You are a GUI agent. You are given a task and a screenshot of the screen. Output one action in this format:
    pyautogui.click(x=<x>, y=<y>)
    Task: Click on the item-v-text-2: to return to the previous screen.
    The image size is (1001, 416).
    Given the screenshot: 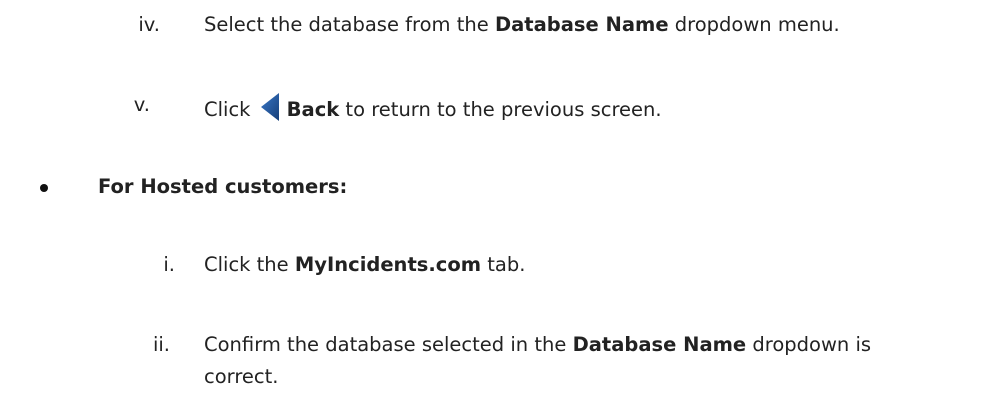 What is the action you would take?
    pyautogui.click(x=500, y=109)
    